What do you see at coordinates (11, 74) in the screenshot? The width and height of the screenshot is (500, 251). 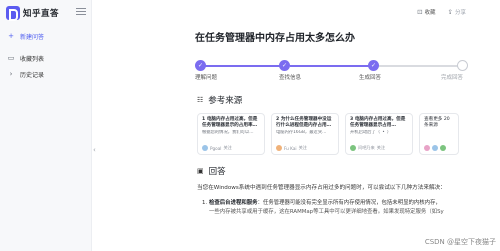 I see `chevron-right-icon: ›` at bounding box center [11, 74].